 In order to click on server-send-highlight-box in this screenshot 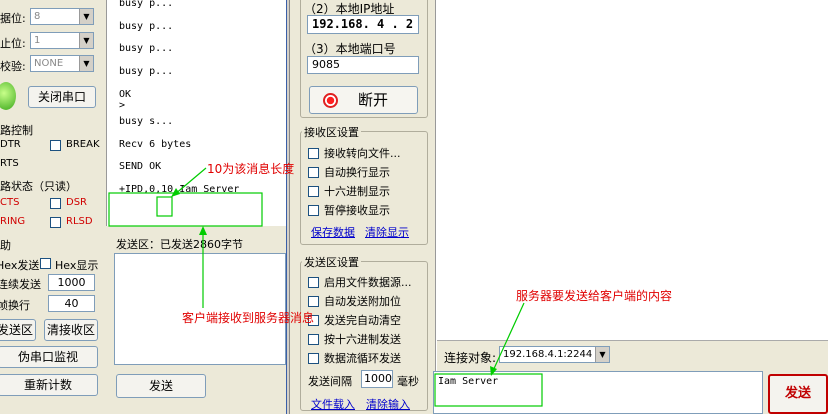, I will do `click(488, 390)`.